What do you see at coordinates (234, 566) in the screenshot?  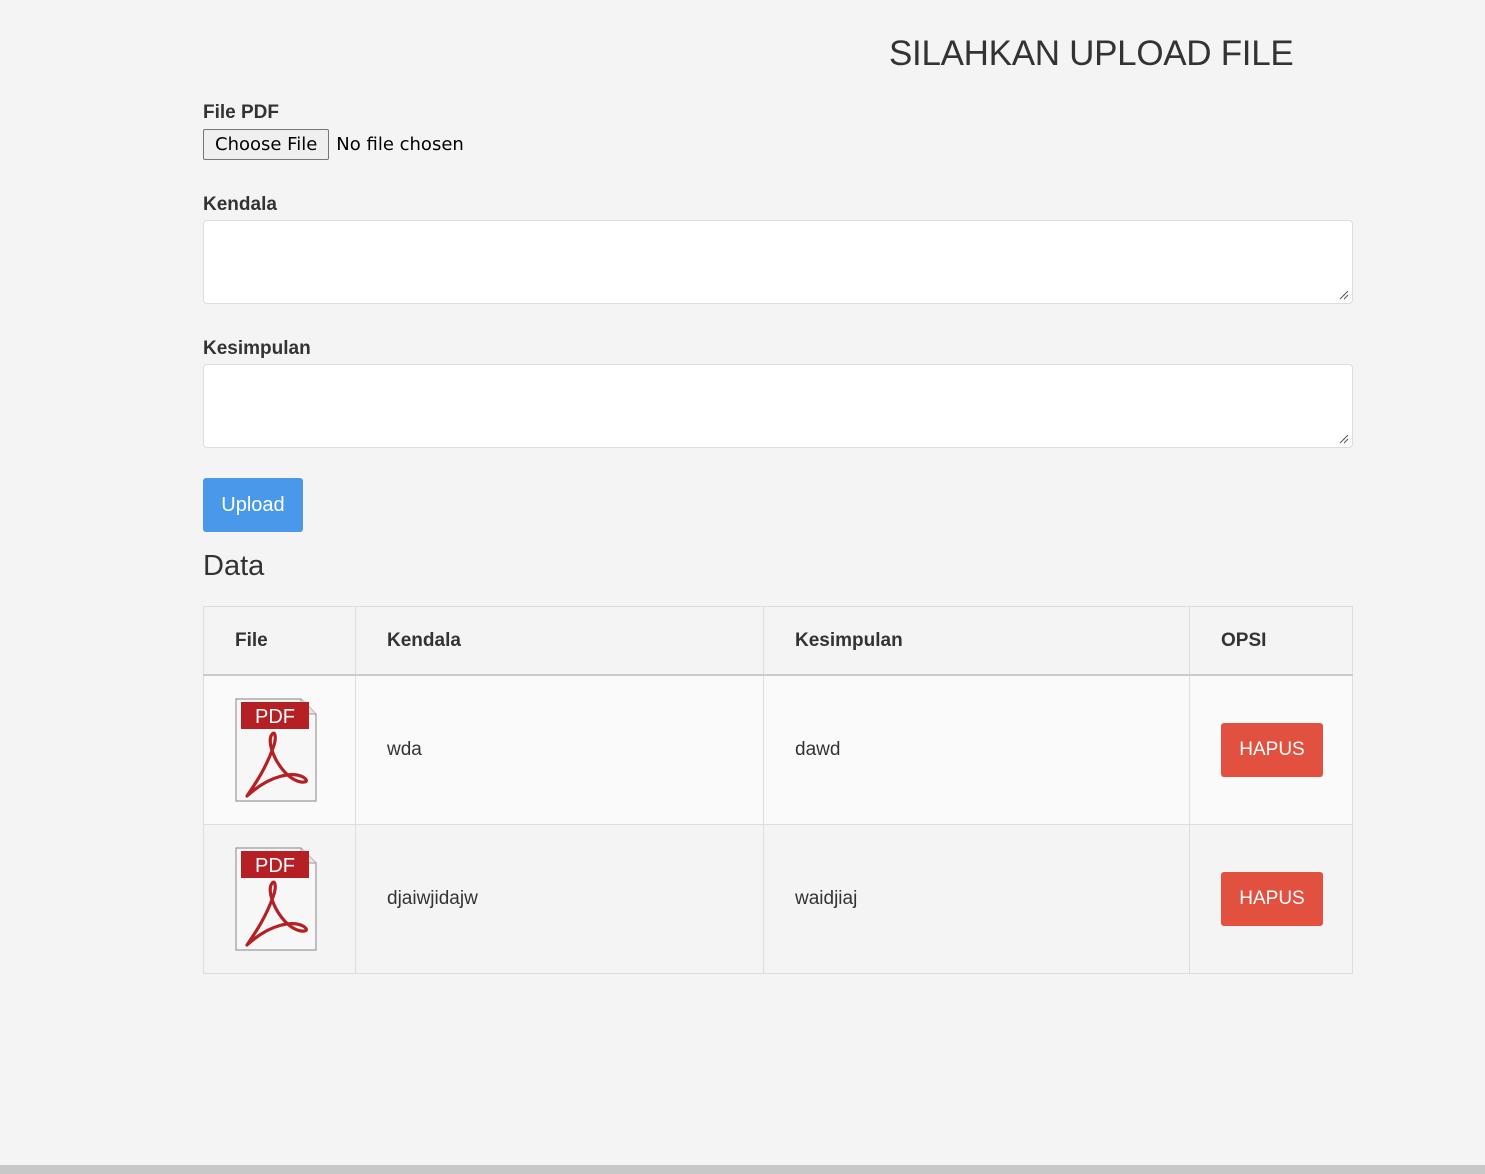 I see `data-heading: Data` at bounding box center [234, 566].